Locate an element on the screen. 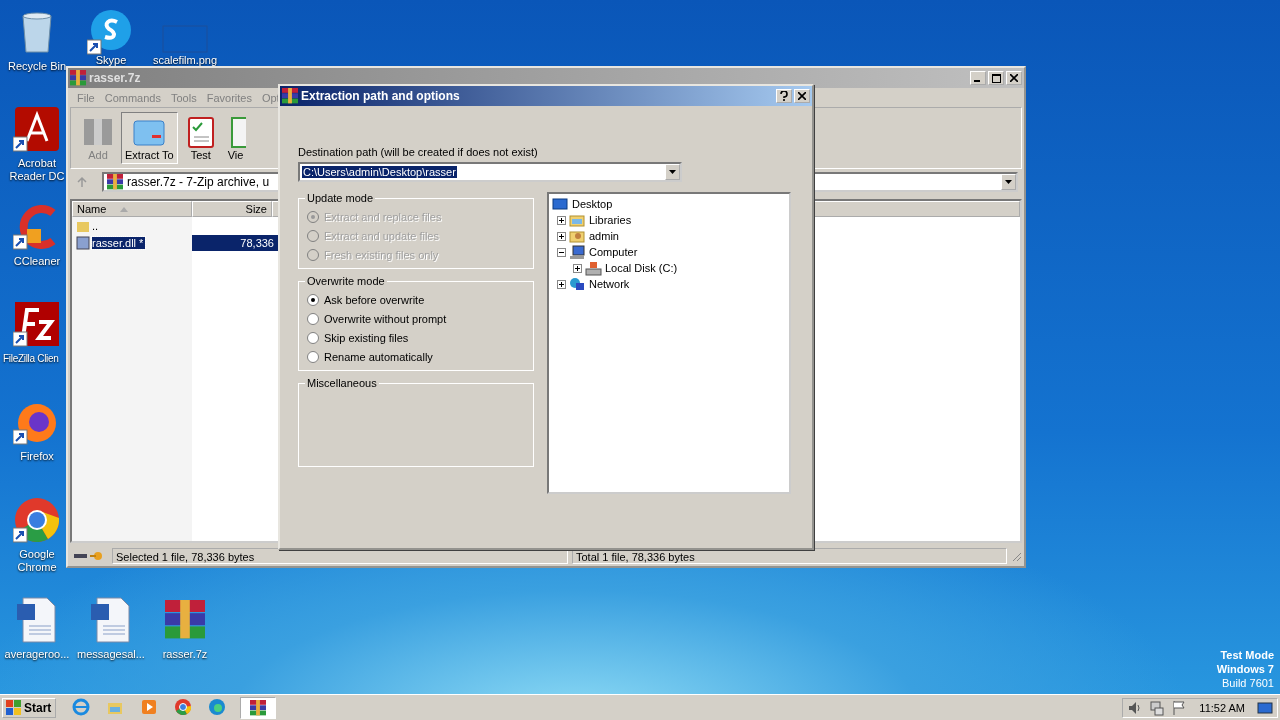 This screenshot has height=720, width=1280. window-title: rasser.7z is located at coordinates (115, 78).